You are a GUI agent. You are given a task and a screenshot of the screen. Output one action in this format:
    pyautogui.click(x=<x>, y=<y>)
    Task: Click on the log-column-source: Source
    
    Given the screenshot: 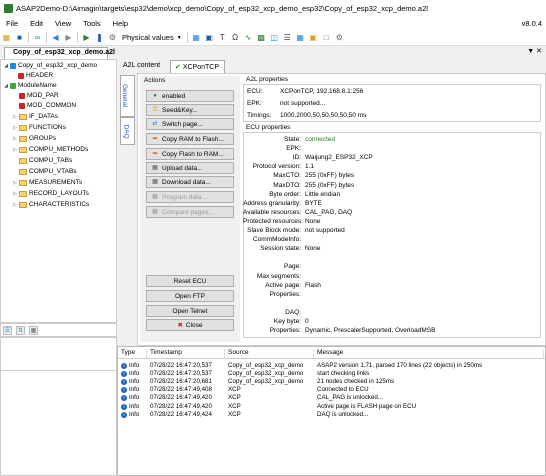 What is the action you would take?
    pyautogui.click(x=269, y=353)
    